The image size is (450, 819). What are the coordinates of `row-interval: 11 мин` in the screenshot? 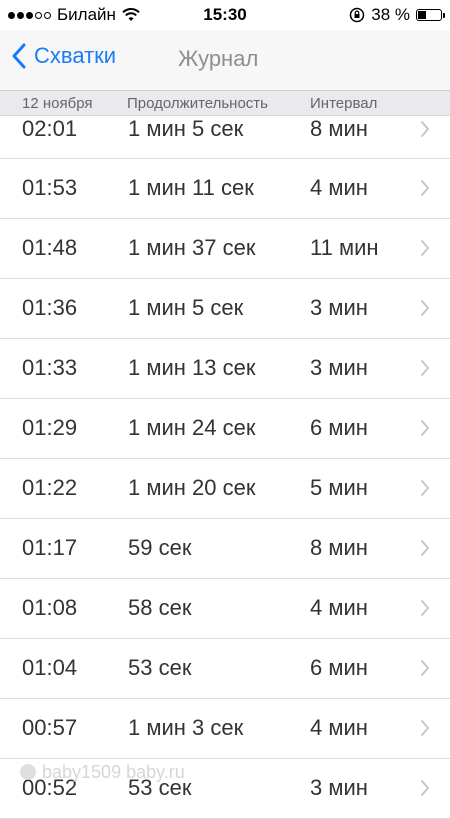 It's located at (344, 247).